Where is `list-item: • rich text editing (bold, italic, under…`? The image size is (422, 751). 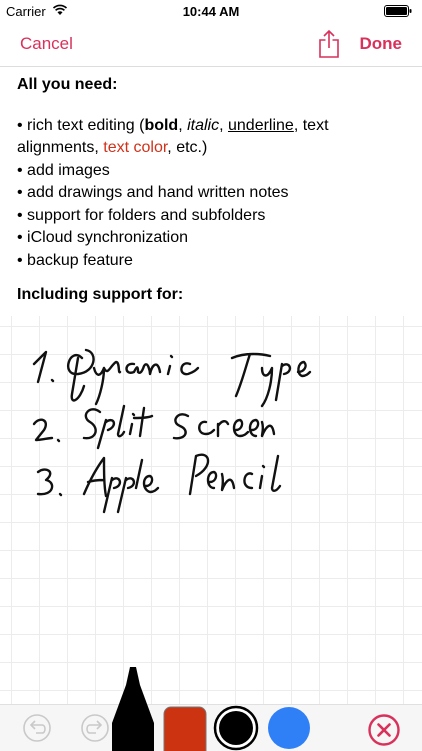
list-item: • rich text editing (bold, italic, under… is located at coordinates (214, 126).